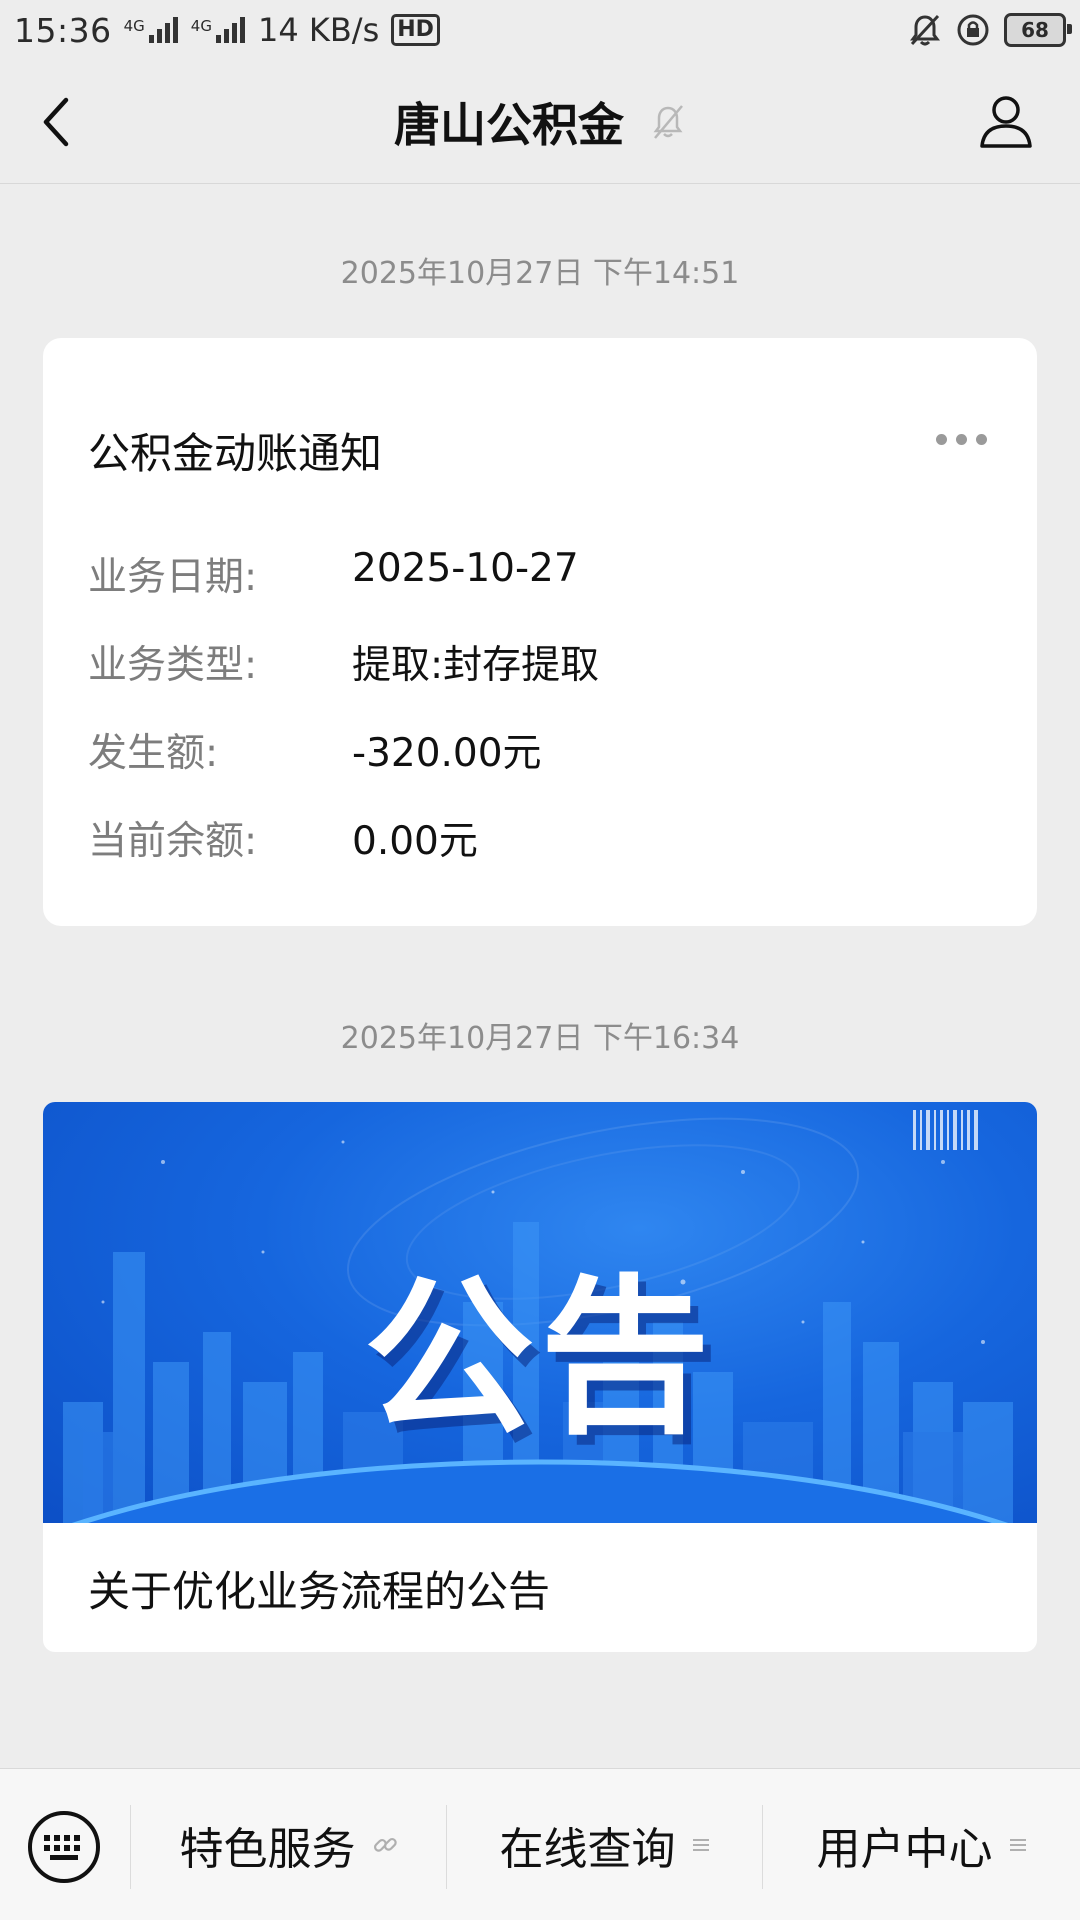  What do you see at coordinates (173, 841) in the screenshot?
I see `field-label: 当前余额:` at bounding box center [173, 841].